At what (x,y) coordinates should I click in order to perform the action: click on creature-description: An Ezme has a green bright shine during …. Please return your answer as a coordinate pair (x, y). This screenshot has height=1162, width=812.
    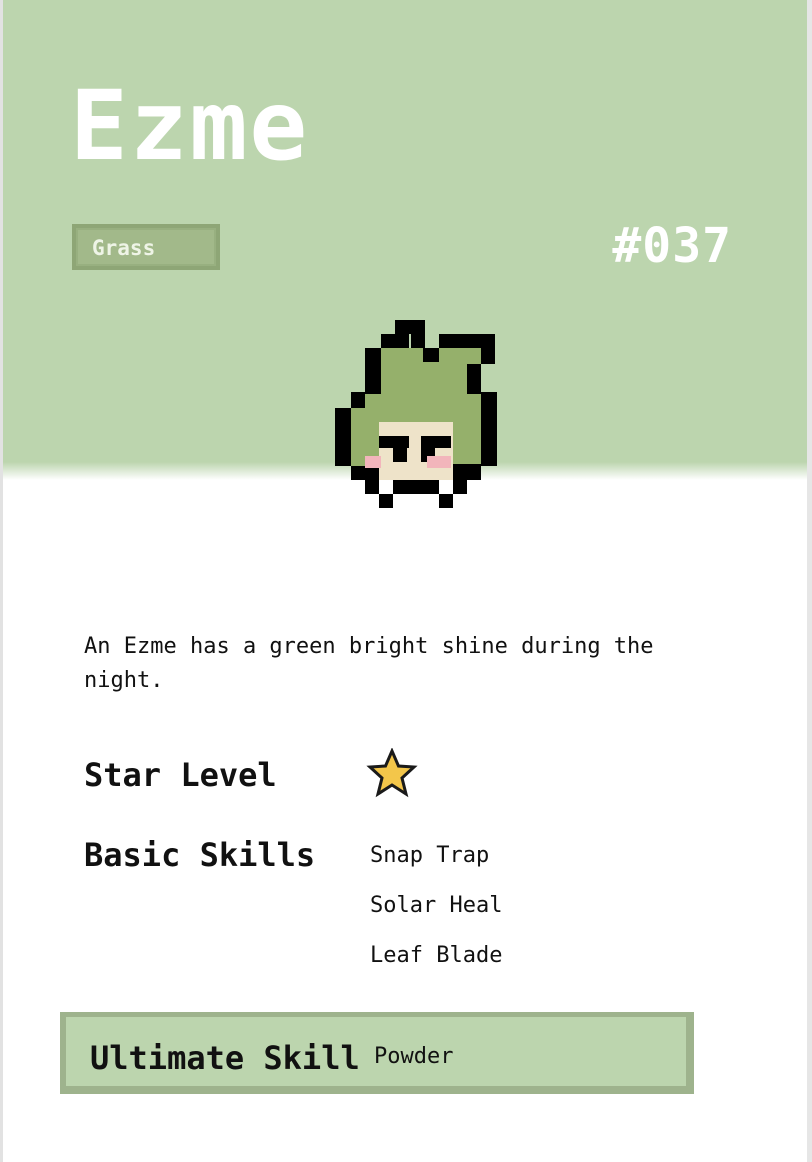
    Looking at the image, I should click on (369, 663).